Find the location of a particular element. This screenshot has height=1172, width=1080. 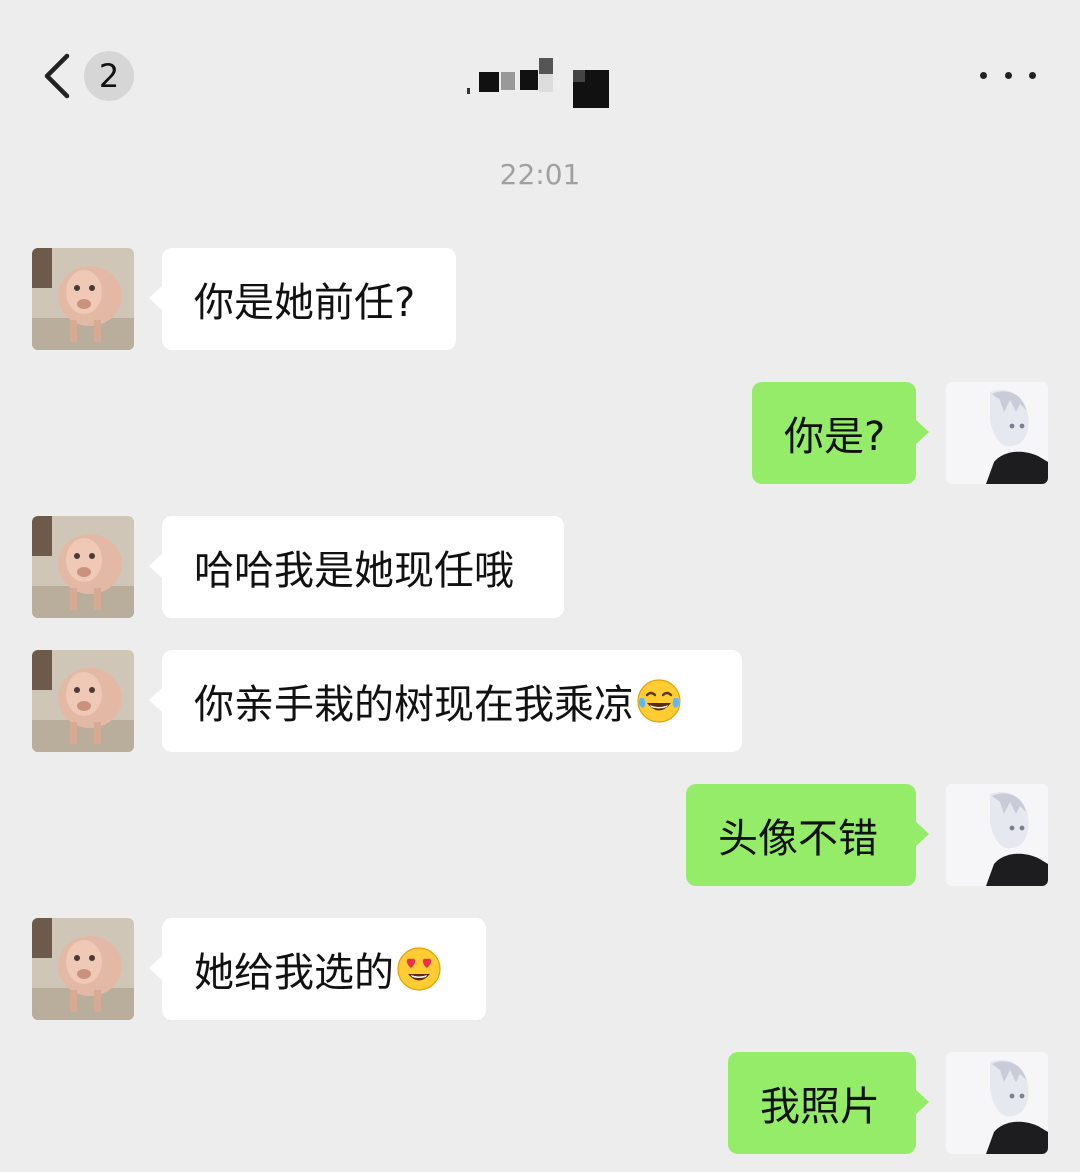

message-bubble-incoming: 你是她前任? is located at coordinates (302, 299).